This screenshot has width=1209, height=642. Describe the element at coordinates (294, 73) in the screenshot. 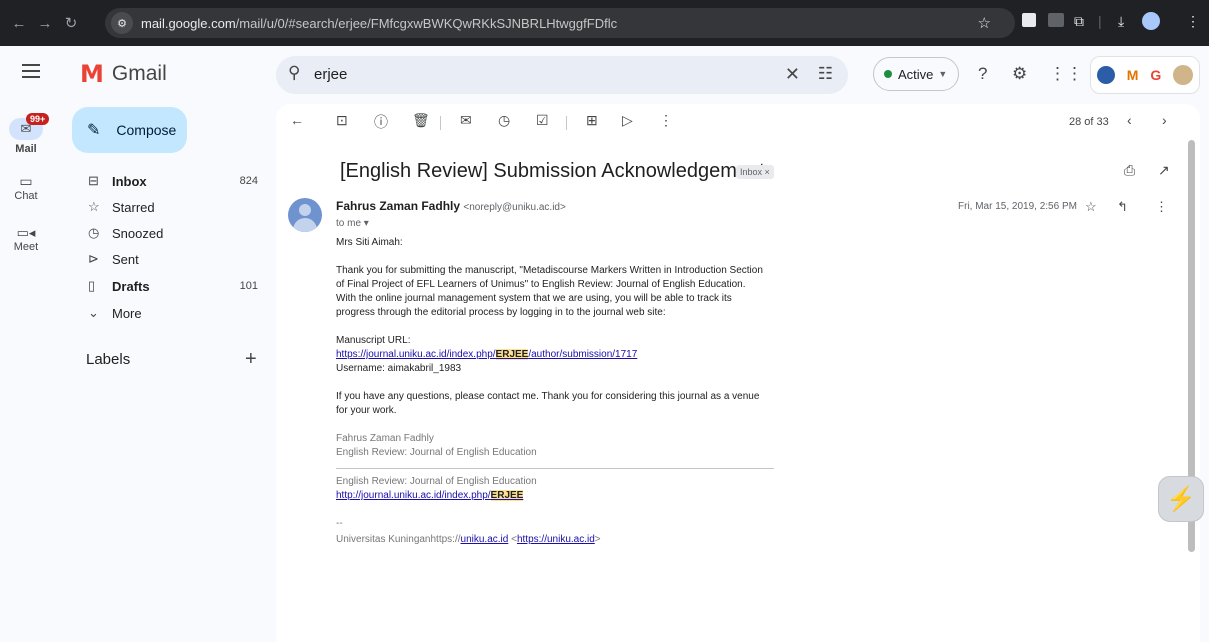

I see `search-icon: ⚲` at that location.